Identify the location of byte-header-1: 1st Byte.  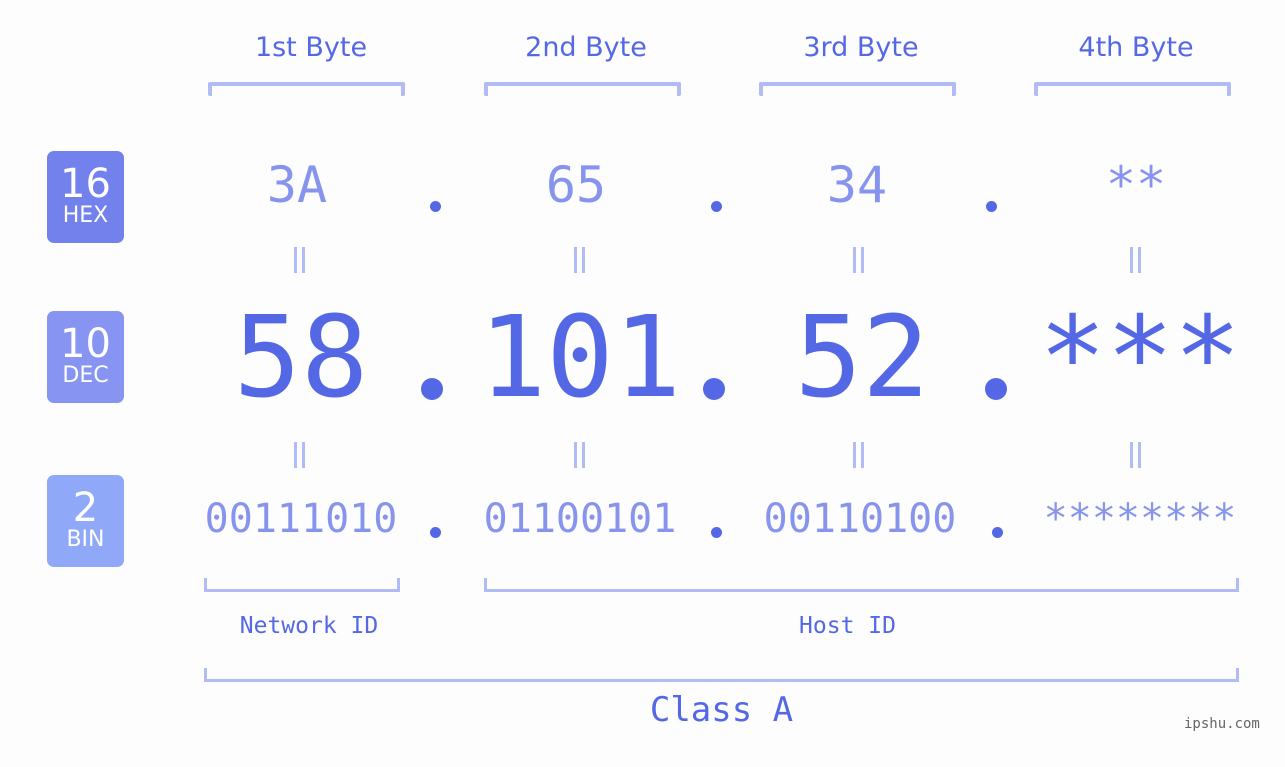
(311, 47).